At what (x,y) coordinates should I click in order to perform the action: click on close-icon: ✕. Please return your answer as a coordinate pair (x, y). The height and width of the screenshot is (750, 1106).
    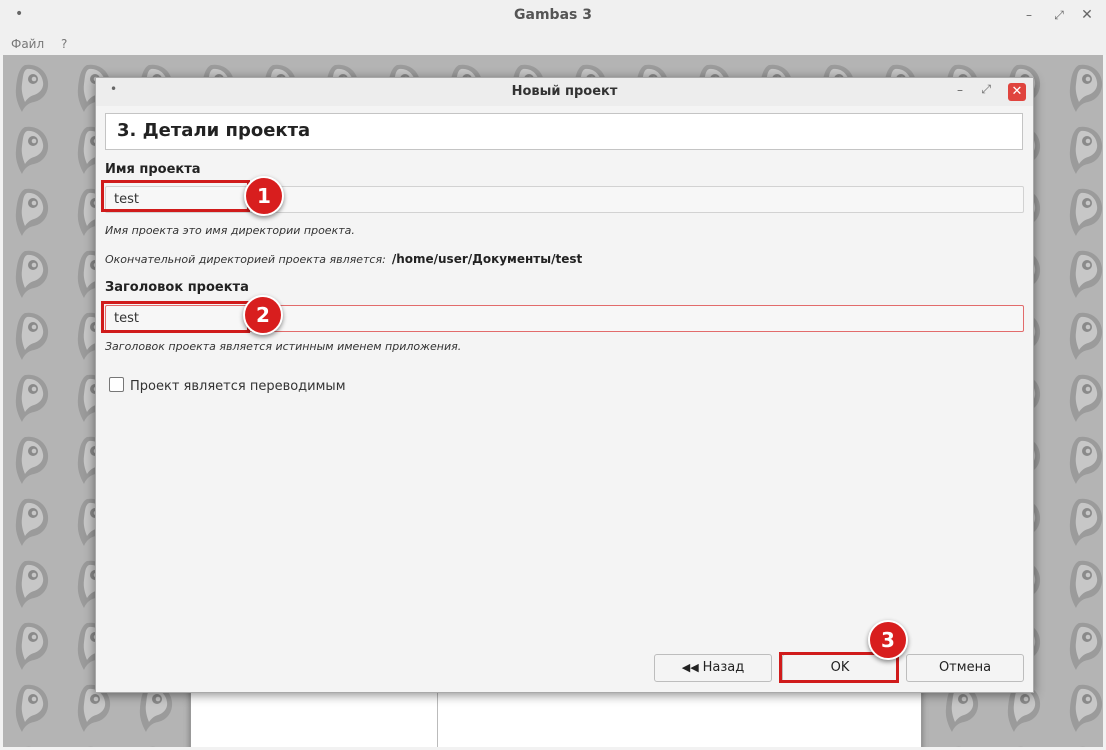
    Looking at the image, I should click on (1087, 15).